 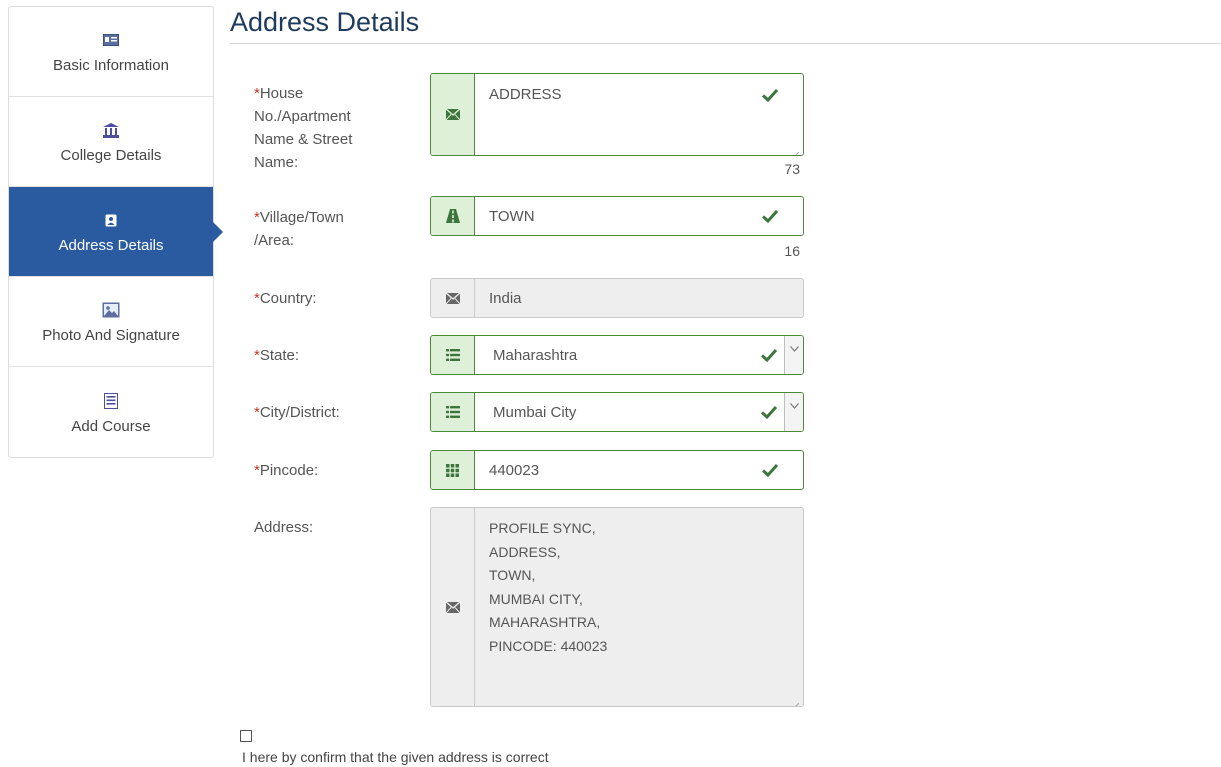 I want to click on confirm-address-checkbox, so click(x=246, y=736).